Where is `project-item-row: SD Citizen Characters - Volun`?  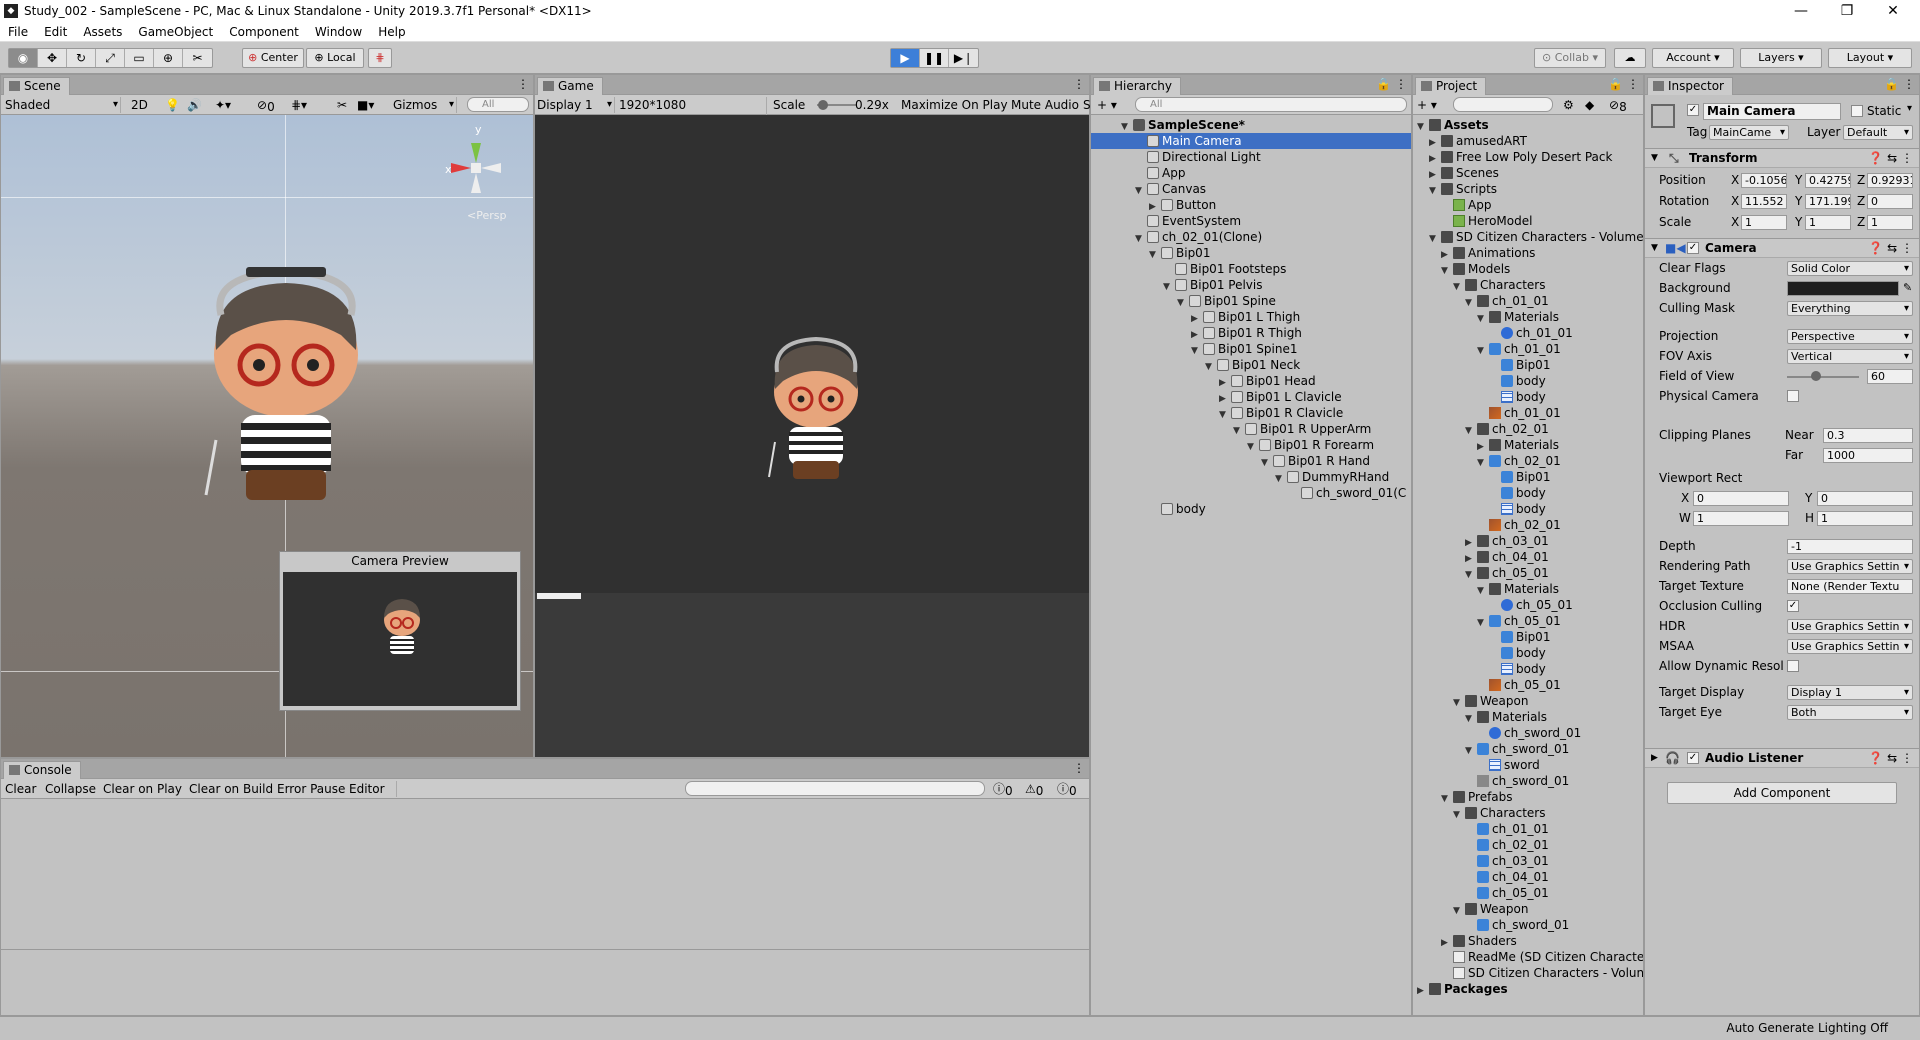 project-item-row: SD Citizen Characters - Volun is located at coordinates (1528, 973).